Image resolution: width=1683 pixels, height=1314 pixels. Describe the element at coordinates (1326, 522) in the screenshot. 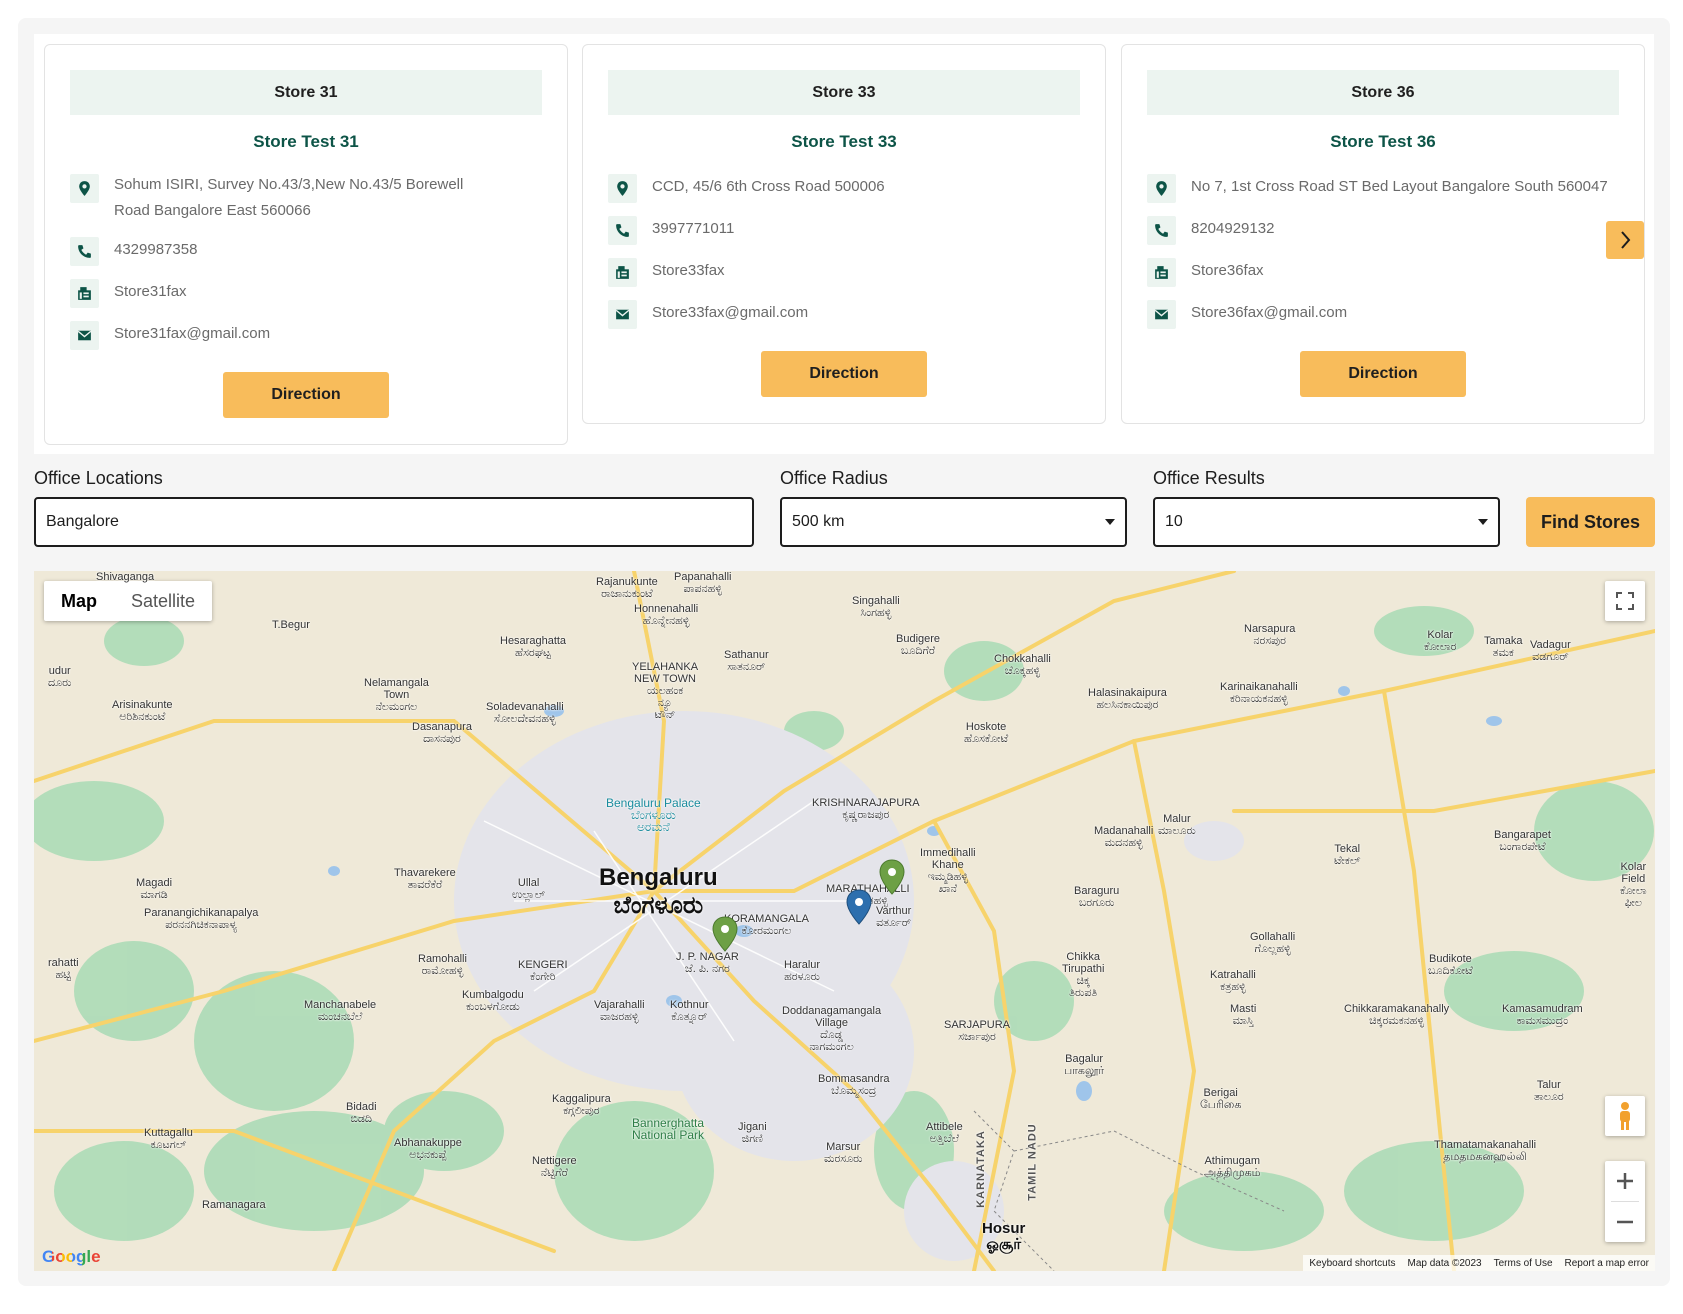

I see `office-results-select: 10` at that location.